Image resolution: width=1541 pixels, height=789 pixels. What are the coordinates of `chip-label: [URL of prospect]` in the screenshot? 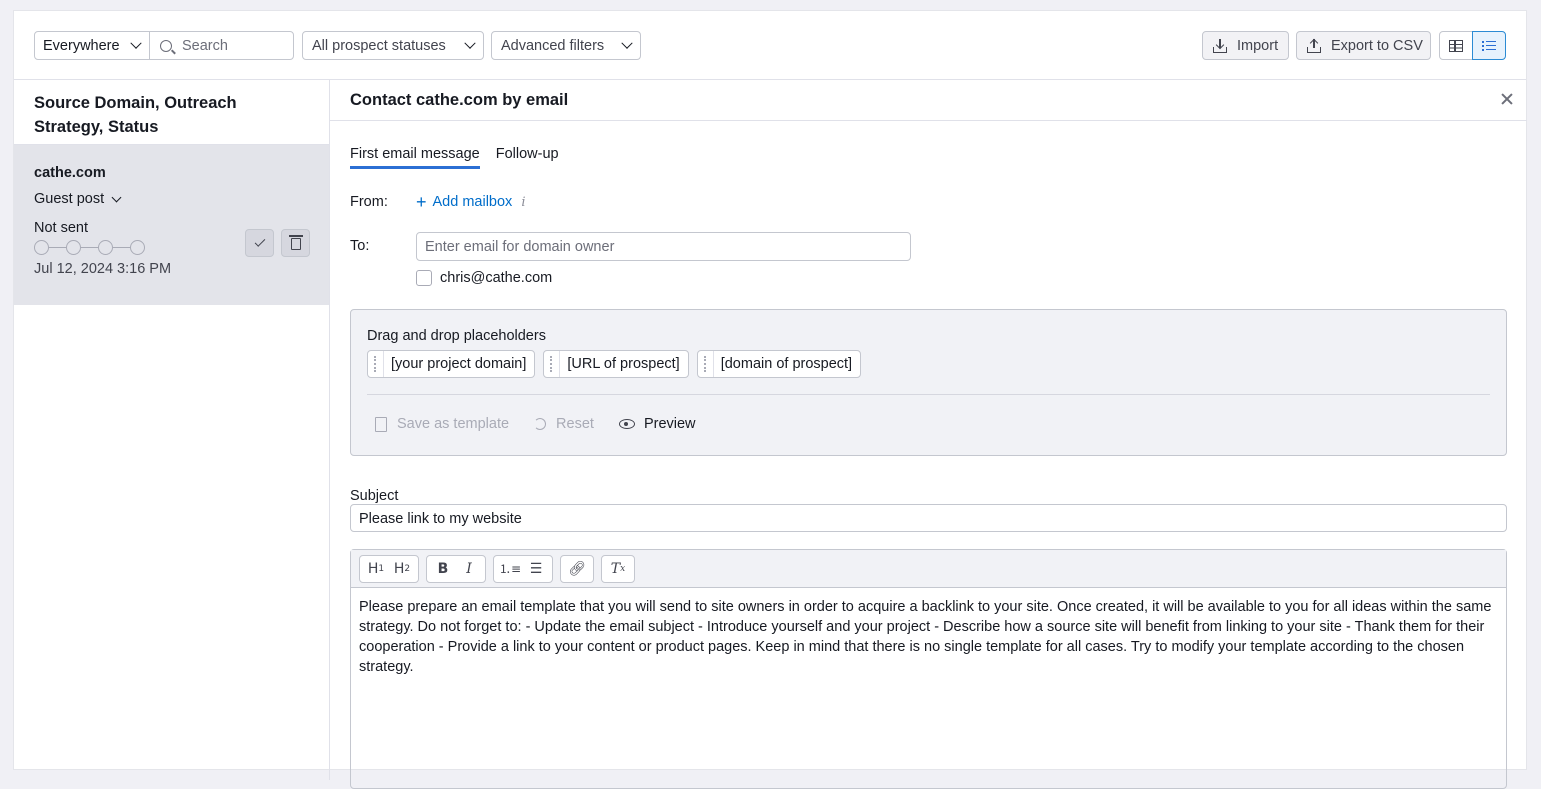 It's located at (623, 364).